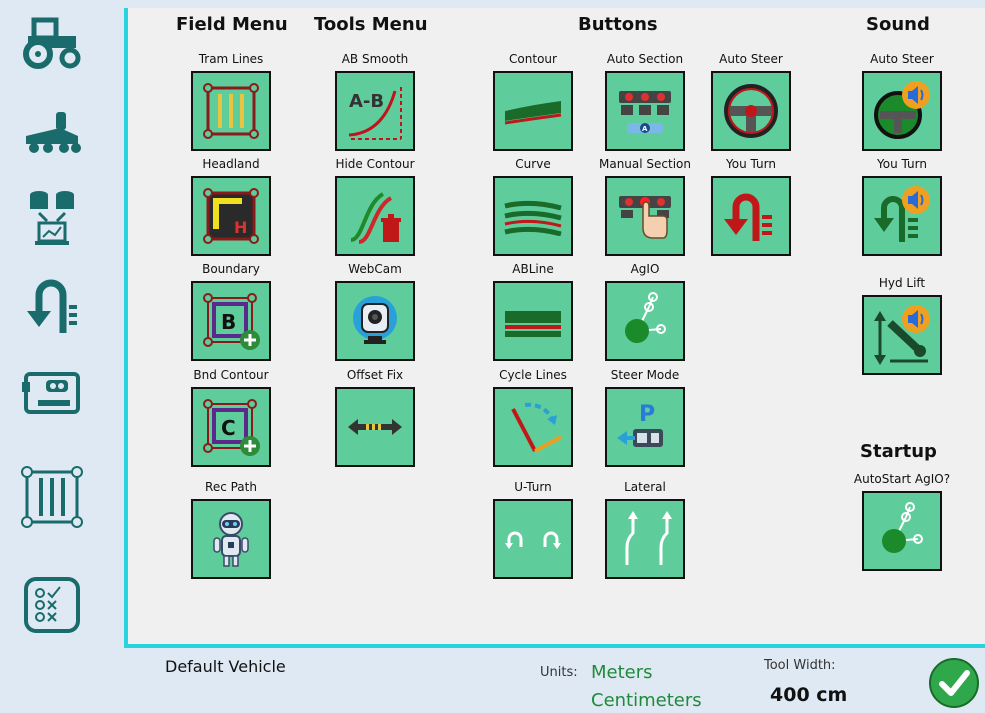 The image size is (985, 713). I want to click on sidebar-tool-button, so click(52, 131).